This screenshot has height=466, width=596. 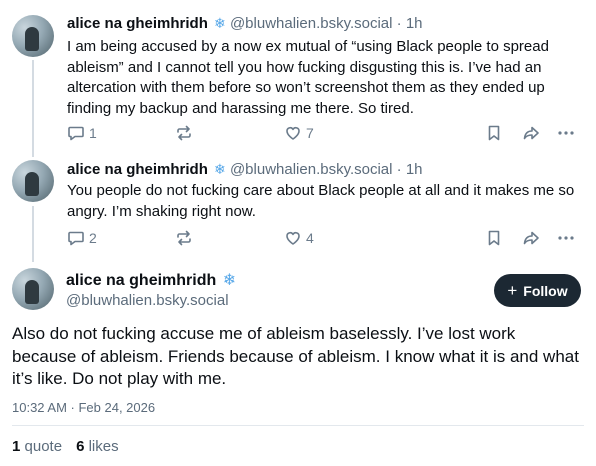 I want to click on author-handle: @bluwhalien.bsky.social, so click(x=147, y=301).